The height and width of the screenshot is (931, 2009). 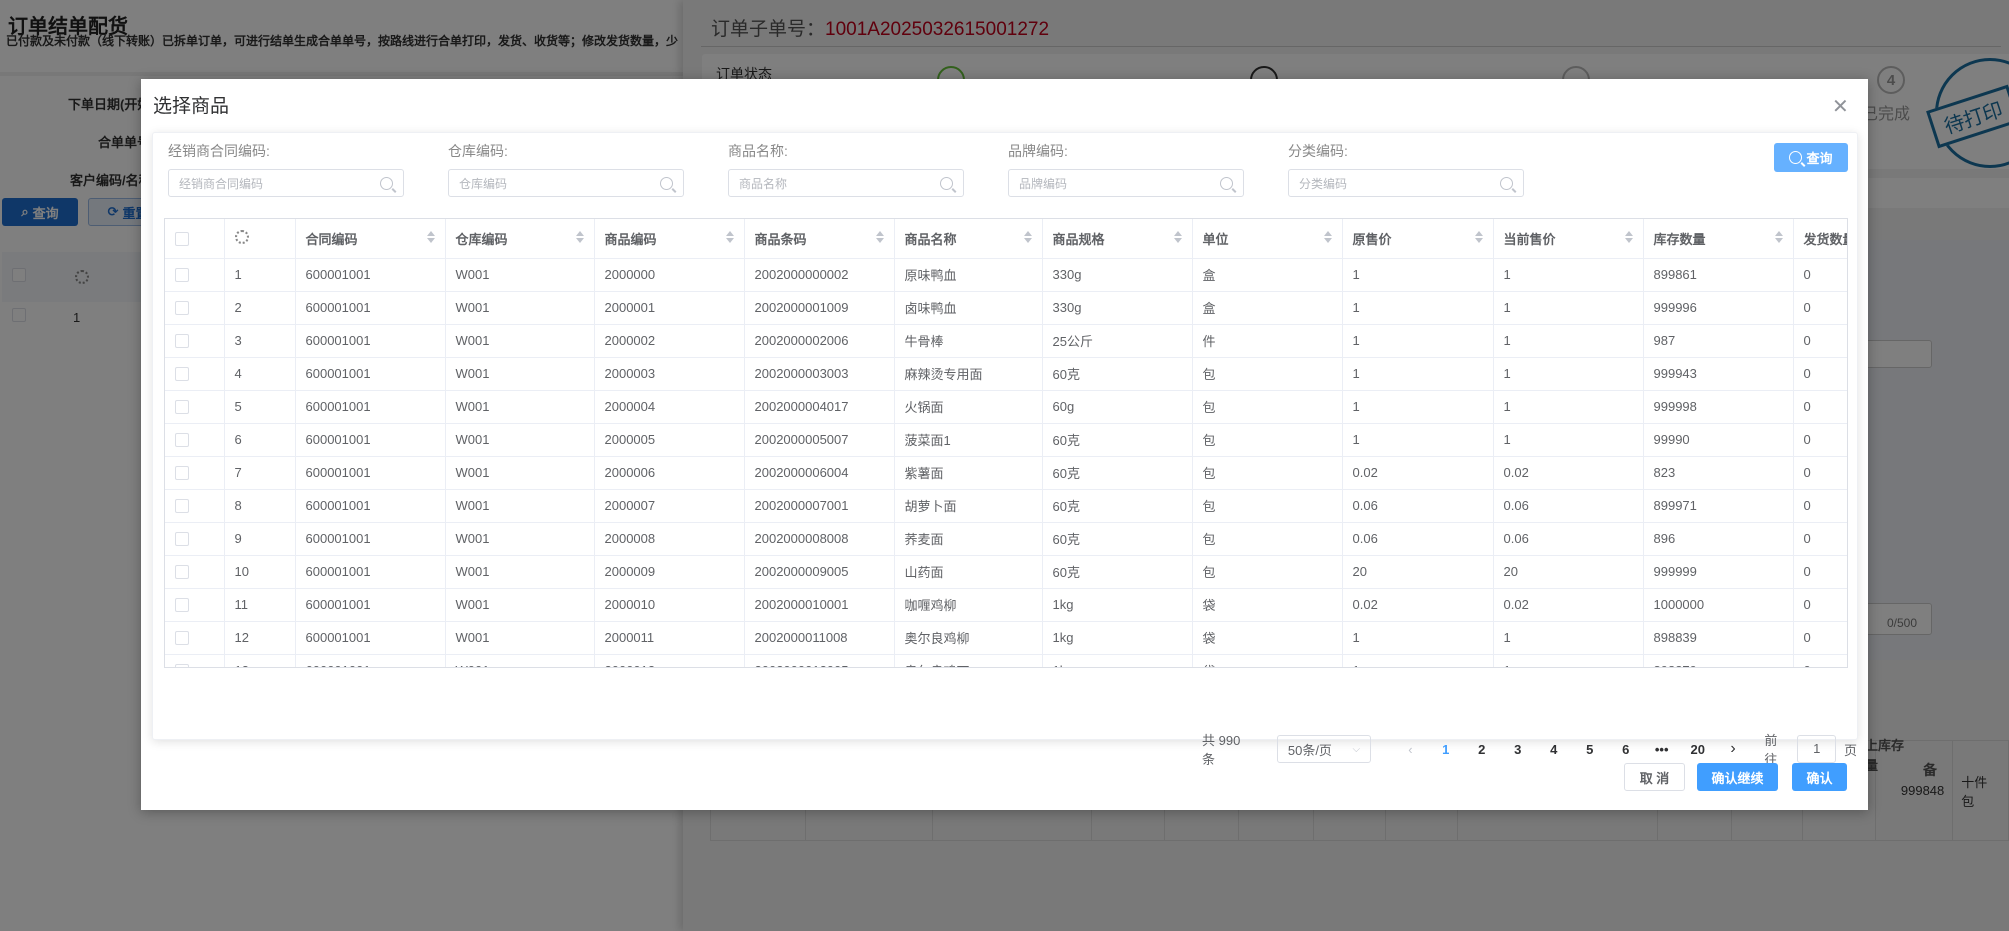 I want to click on confirm-button: 确认, so click(x=1819, y=777).